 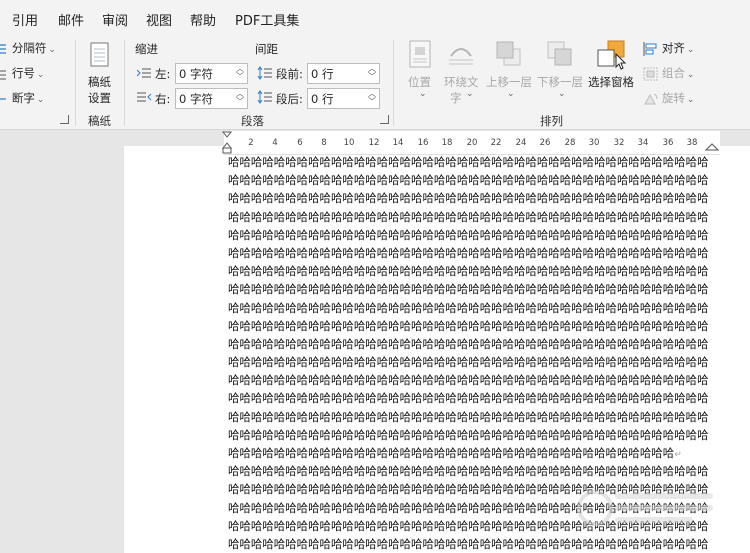 What do you see at coordinates (100, 72) in the screenshot?
I see `draft-settings-button: 稿纸 设置` at bounding box center [100, 72].